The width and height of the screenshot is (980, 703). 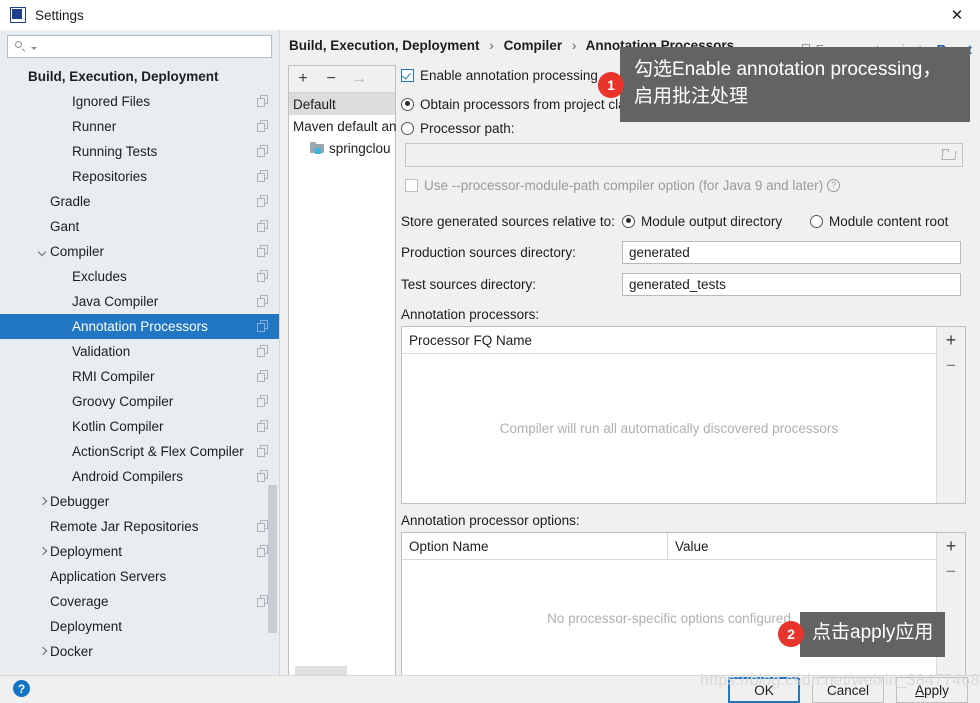 I want to click on help-question-icon: ?, so click(x=21, y=688).